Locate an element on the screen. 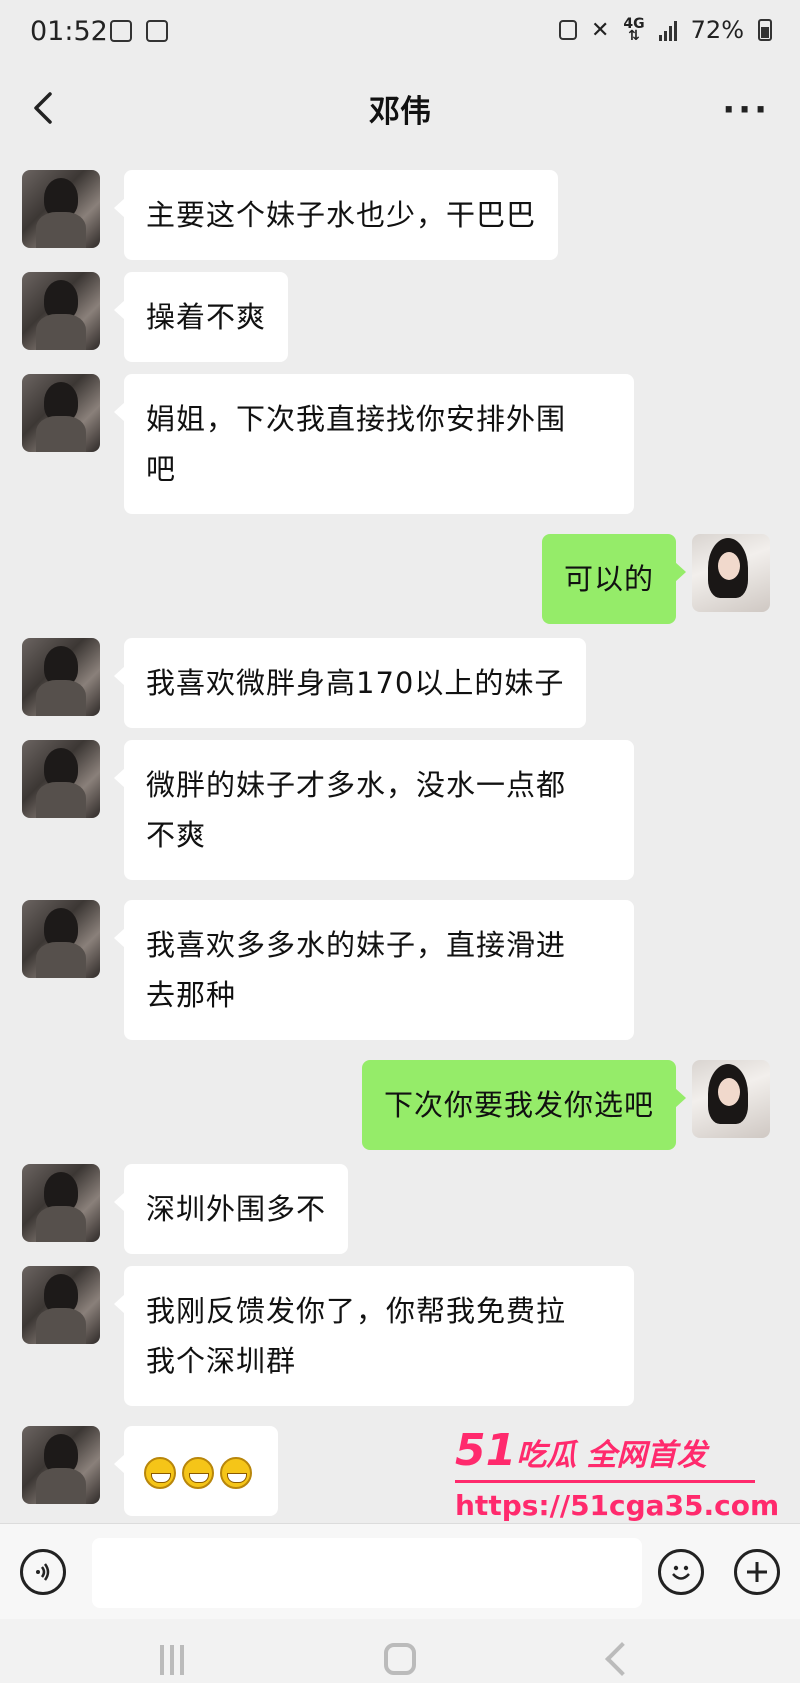  input-bar is located at coordinates (400, 1571).